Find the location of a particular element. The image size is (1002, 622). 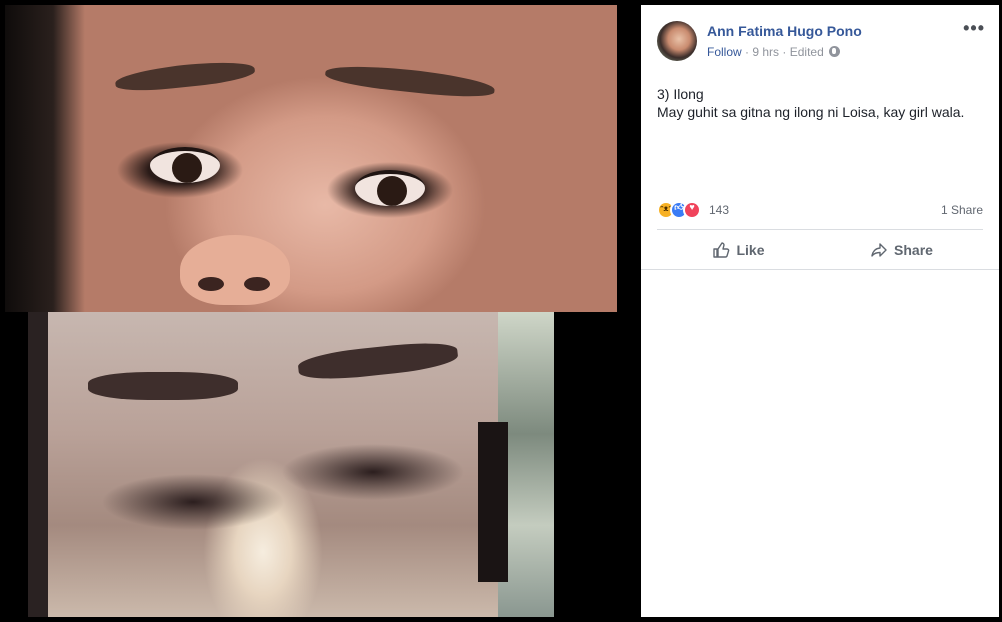

like-button: Like is located at coordinates (738, 250).